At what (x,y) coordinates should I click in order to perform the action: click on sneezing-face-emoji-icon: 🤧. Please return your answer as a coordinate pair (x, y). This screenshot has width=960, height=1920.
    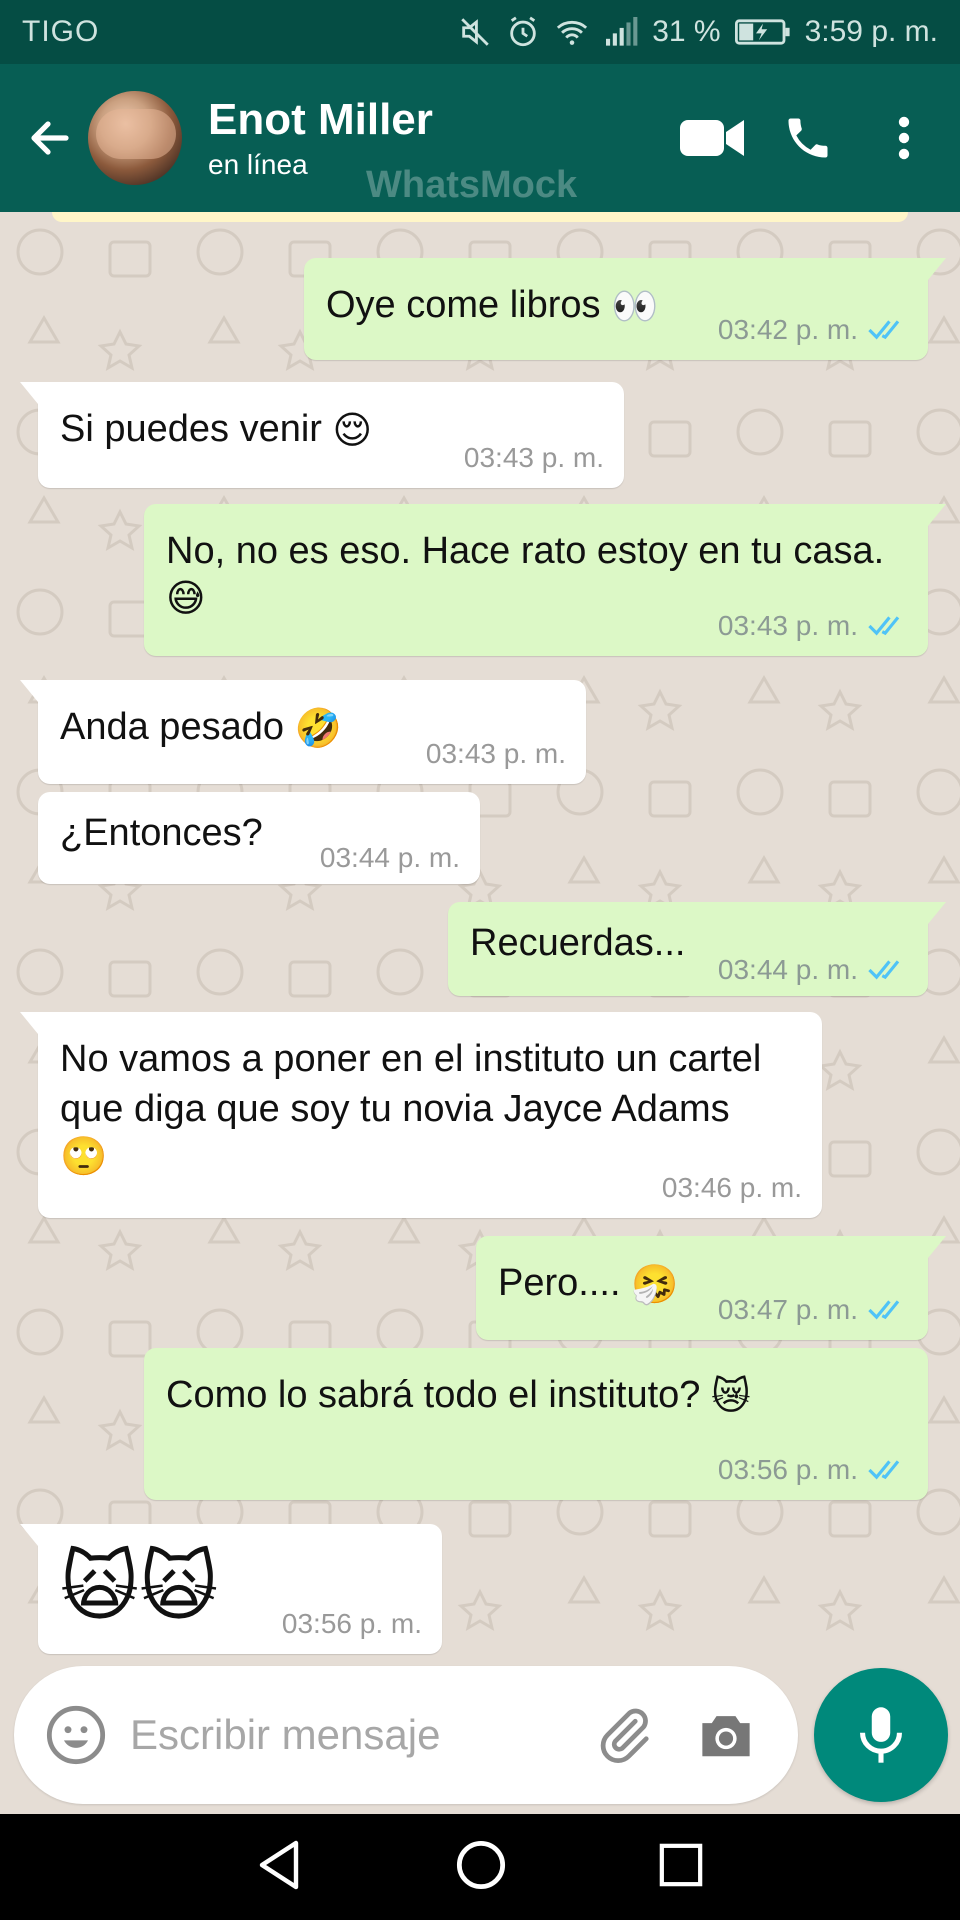
    Looking at the image, I should click on (655, 1284).